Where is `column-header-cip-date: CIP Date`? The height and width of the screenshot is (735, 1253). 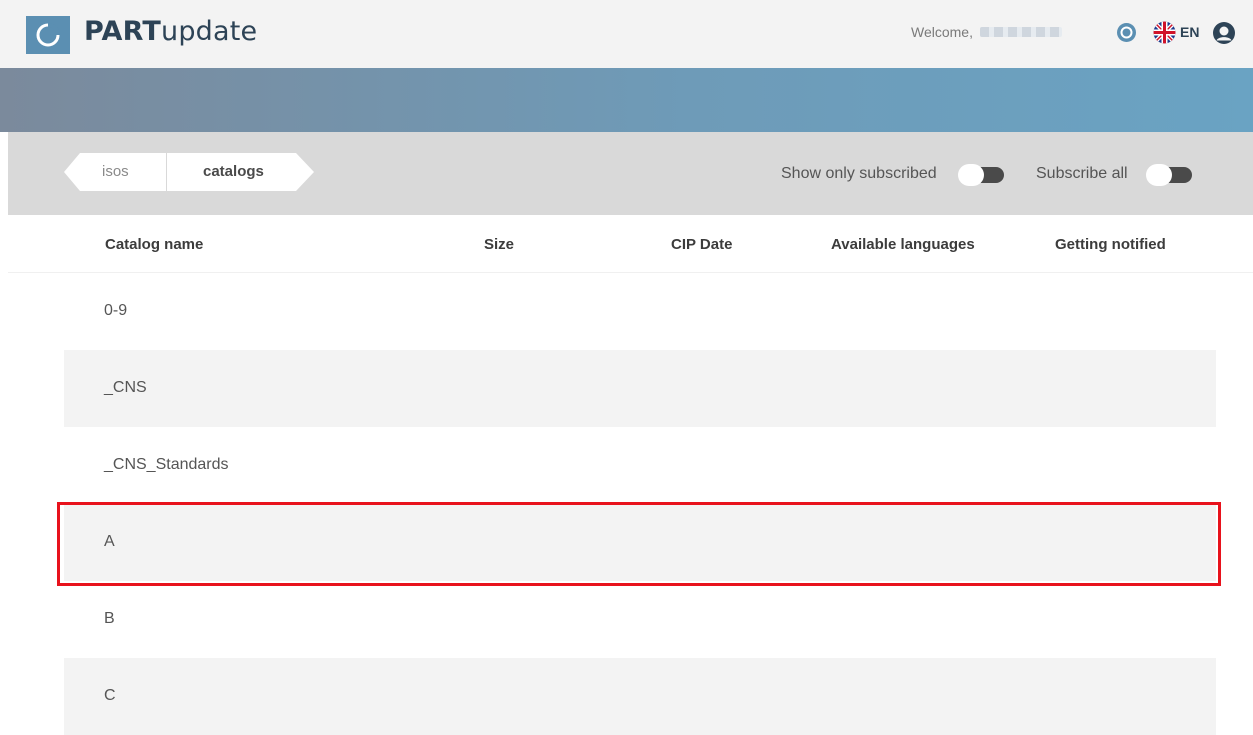 column-header-cip-date: CIP Date is located at coordinates (701, 244).